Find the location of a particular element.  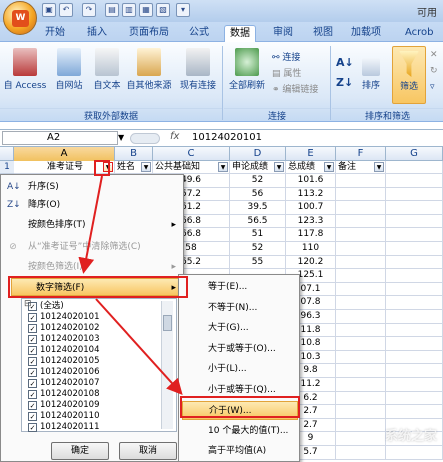

watermark-logo: 系统之家 is located at coordinates (410, 436).